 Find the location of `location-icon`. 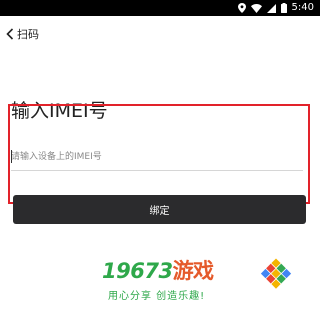

location-icon is located at coordinates (241, 8).